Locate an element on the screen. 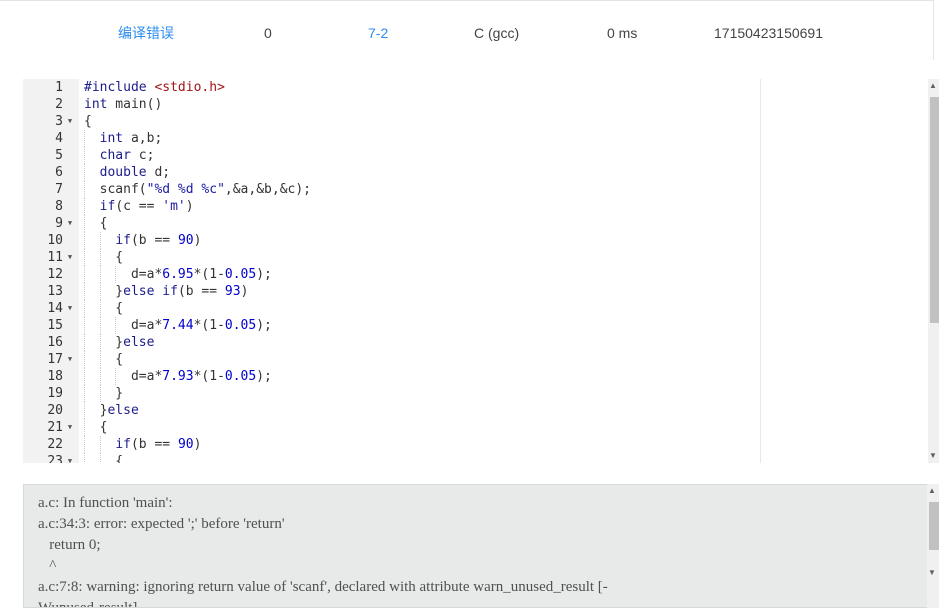 The width and height of the screenshot is (939, 616). language-value: C (gcc) is located at coordinates (497, 33).